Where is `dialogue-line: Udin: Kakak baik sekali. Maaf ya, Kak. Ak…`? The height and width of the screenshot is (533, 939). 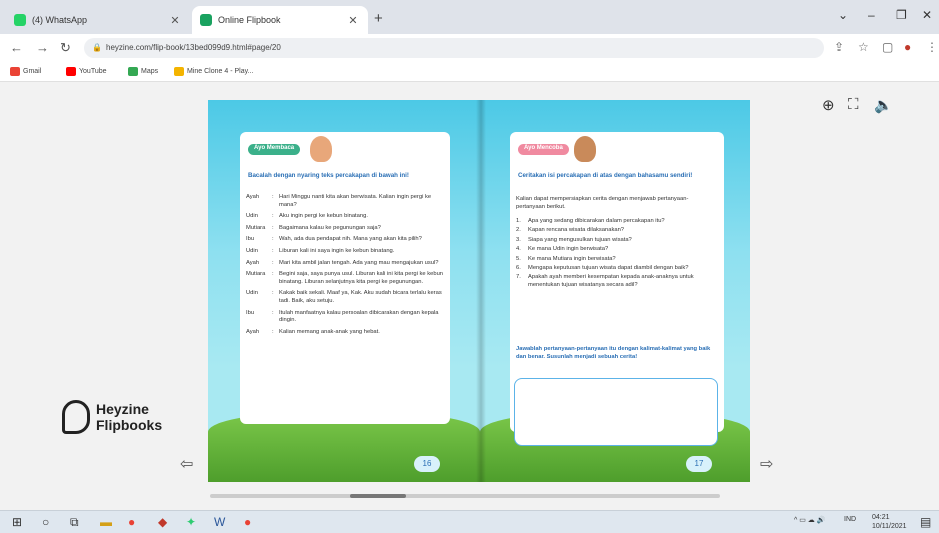 dialogue-line: Udin: Kakak baik sekali. Maaf ya, Kak. Ak… is located at coordinates (344, 297).